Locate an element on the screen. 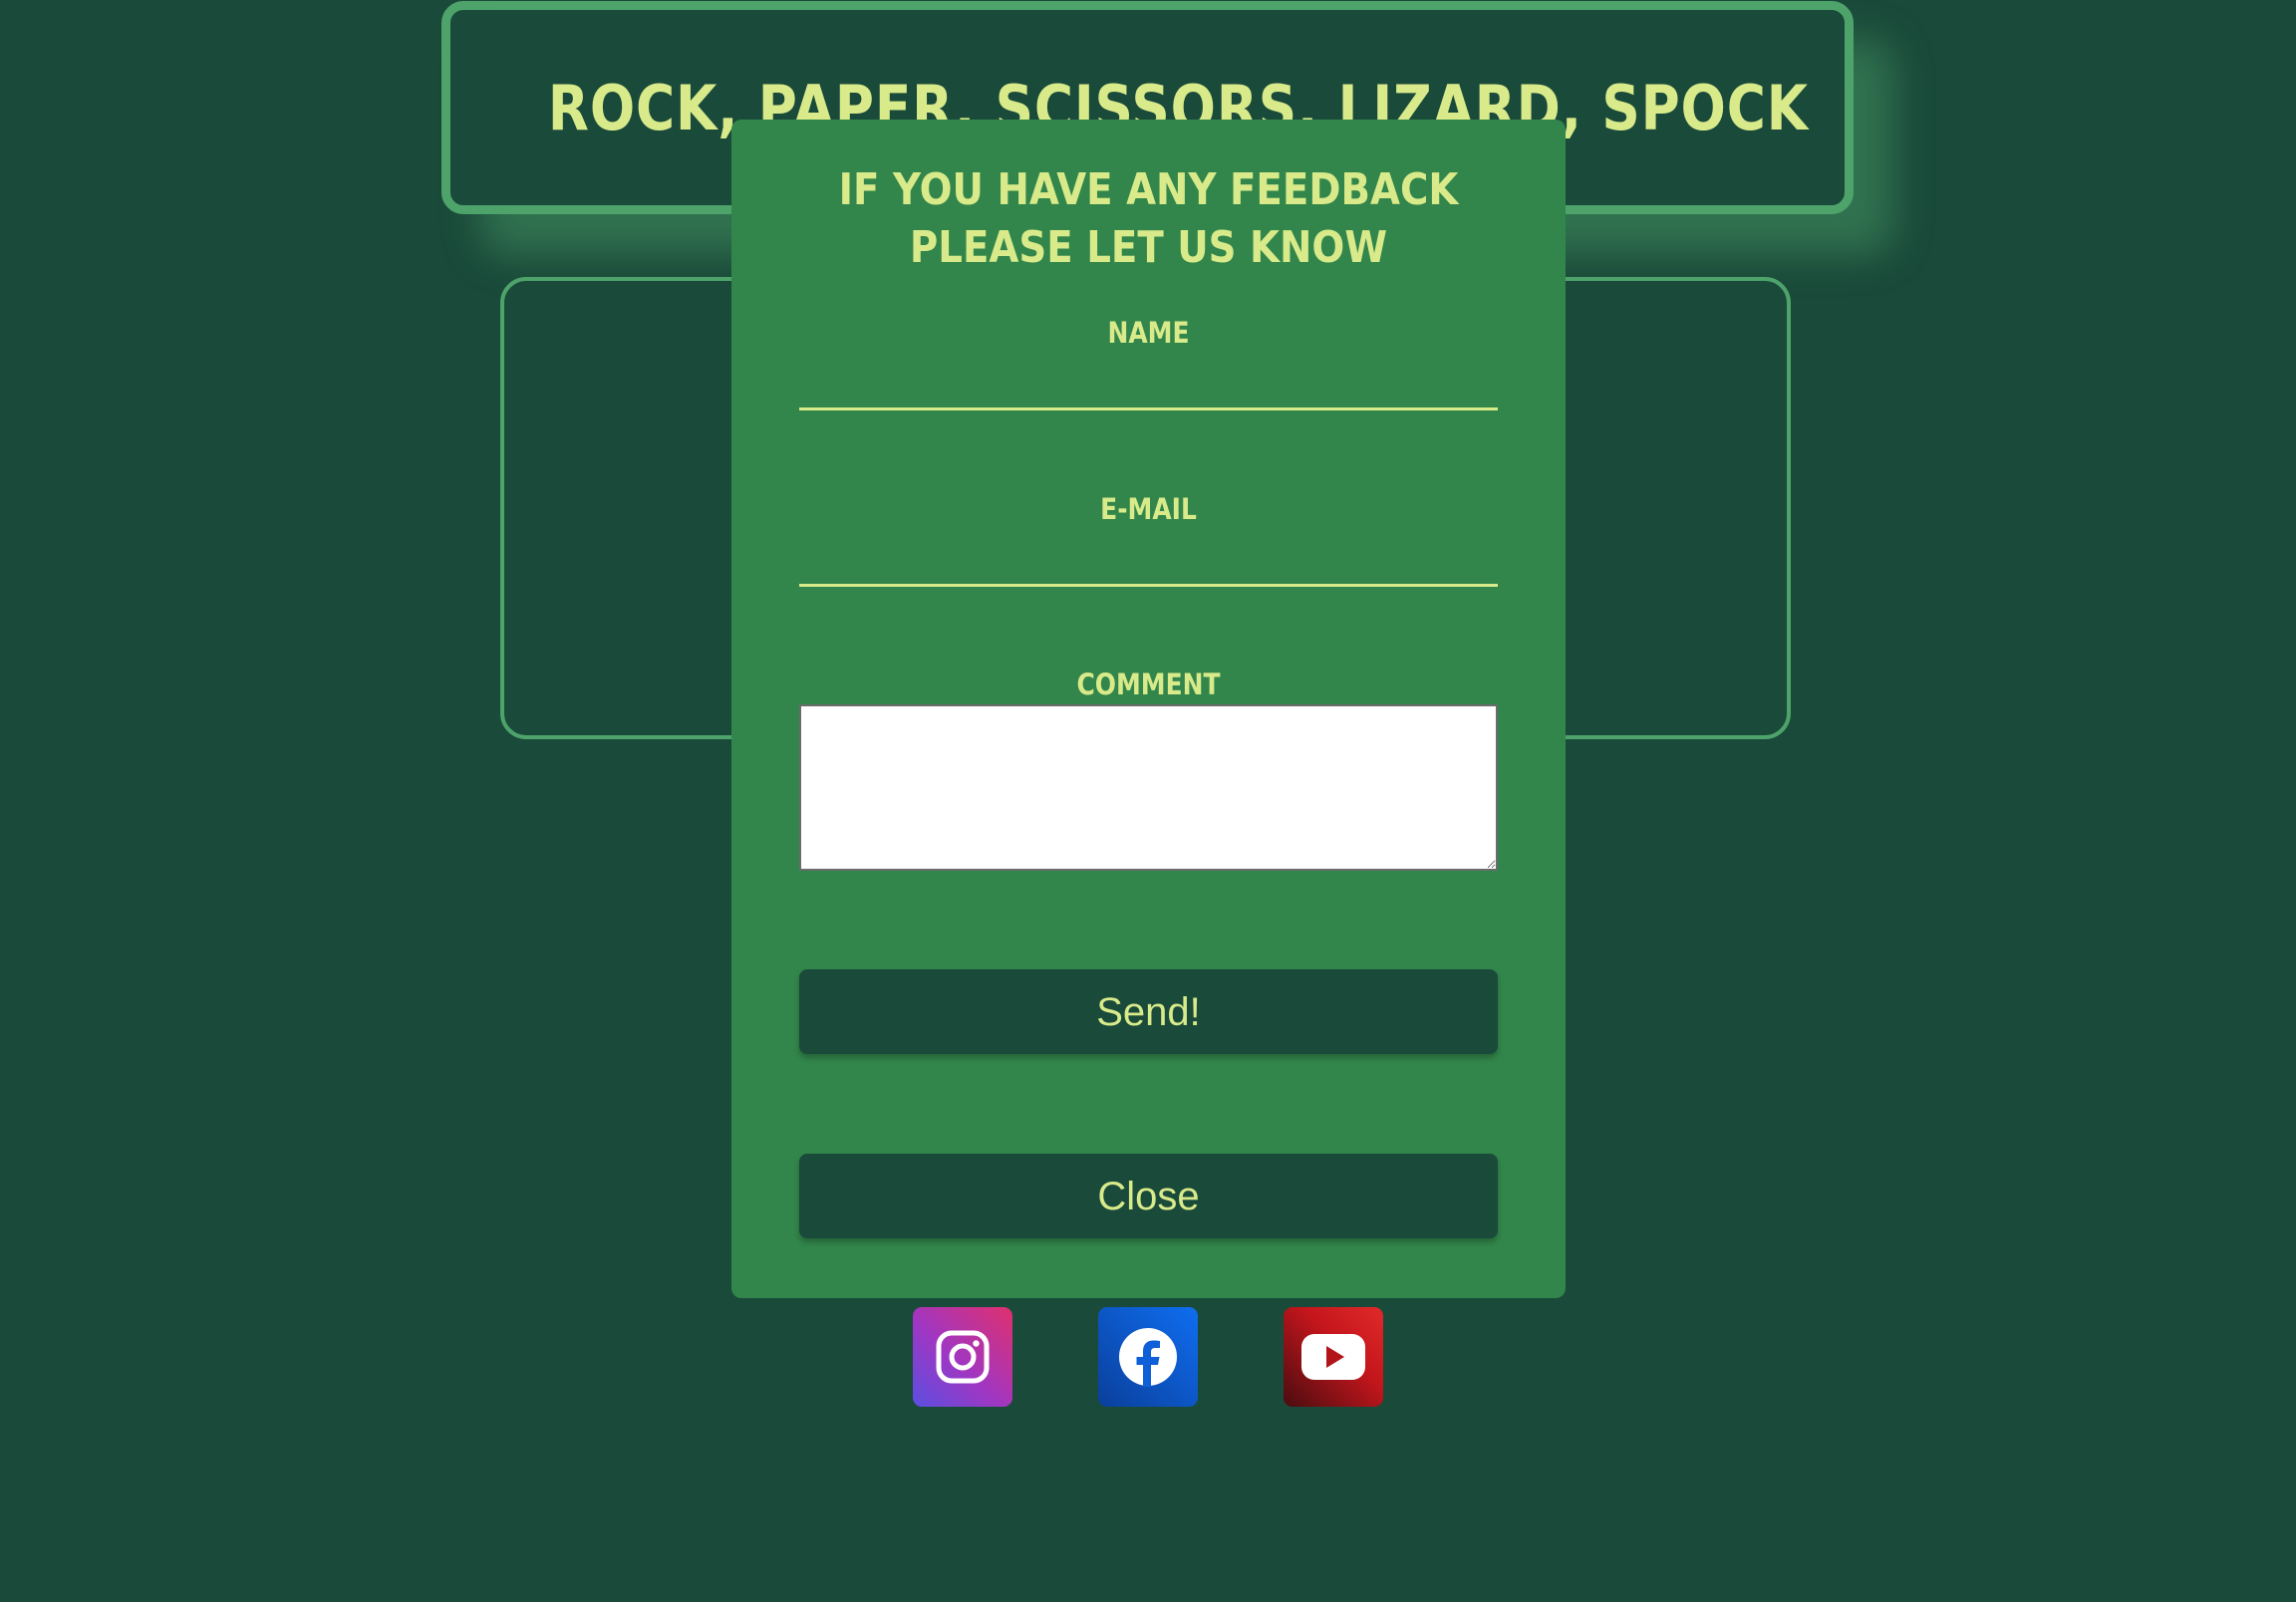 Image resolution: width=2296 pixels, height=1602 pixels. youtube-link is located at coordinates (1333, 1357).